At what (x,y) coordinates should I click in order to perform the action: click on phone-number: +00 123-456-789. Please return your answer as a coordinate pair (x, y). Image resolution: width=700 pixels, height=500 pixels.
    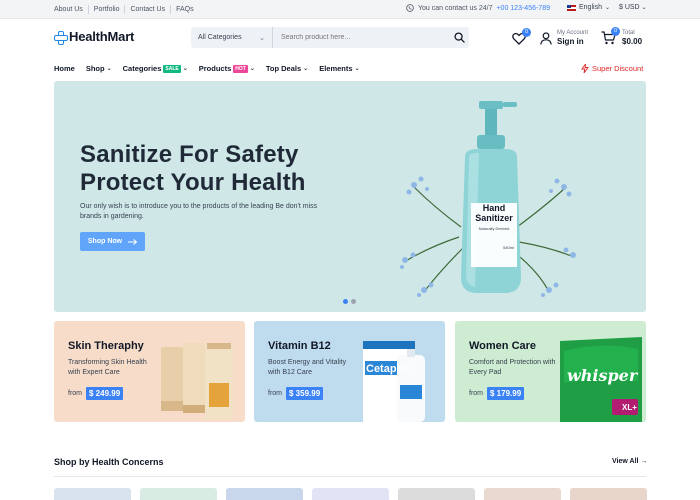
    Looking at the image, I should click on (523, 8).